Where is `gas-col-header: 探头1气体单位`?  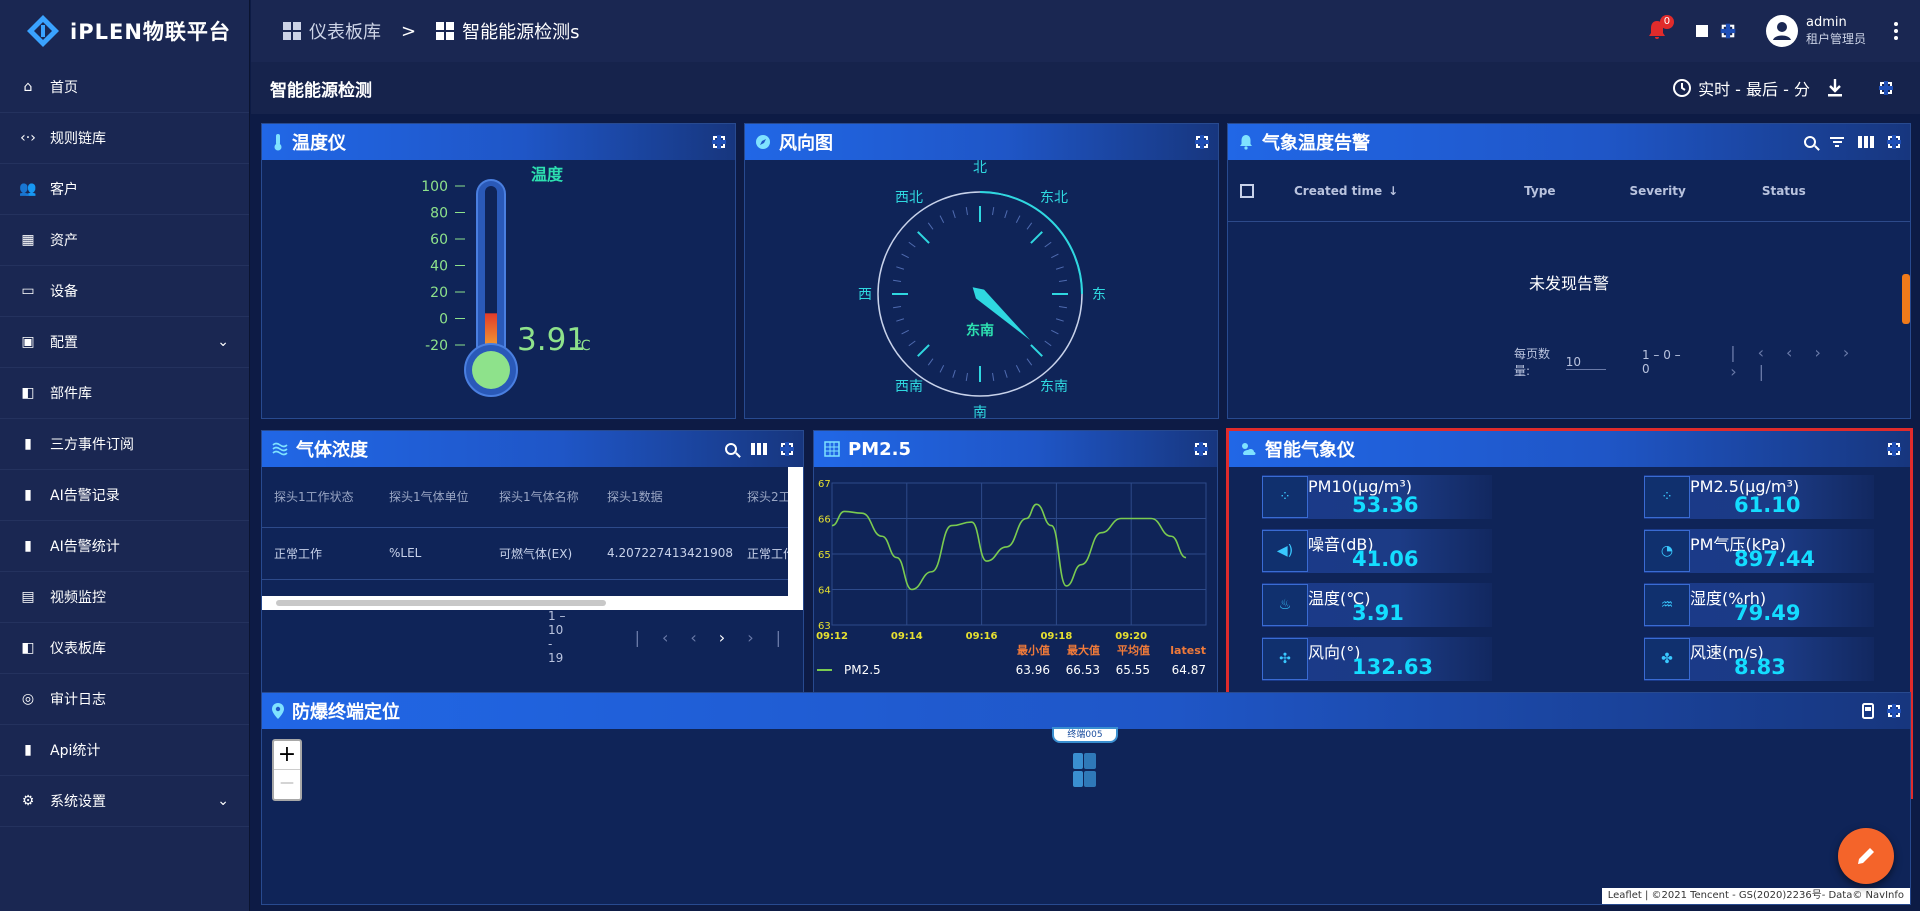 gas-col-header: 探头1气体单位 is located at coordinates (432, 497).